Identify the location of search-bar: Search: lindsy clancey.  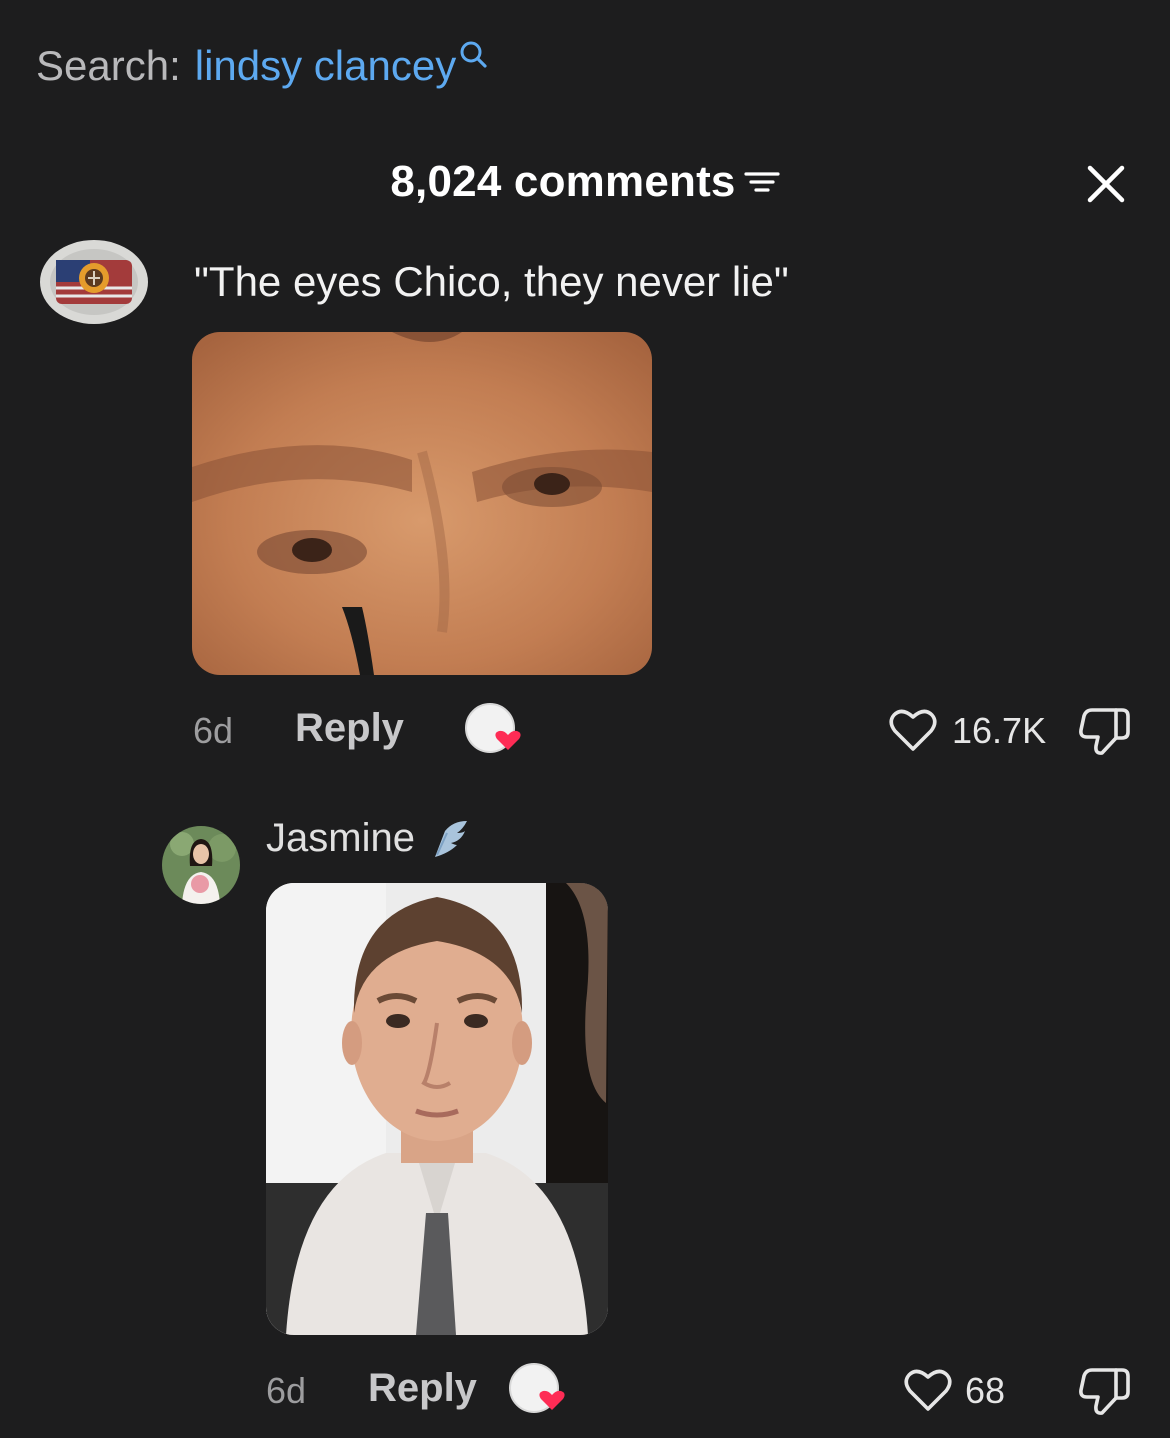
(262, 66).